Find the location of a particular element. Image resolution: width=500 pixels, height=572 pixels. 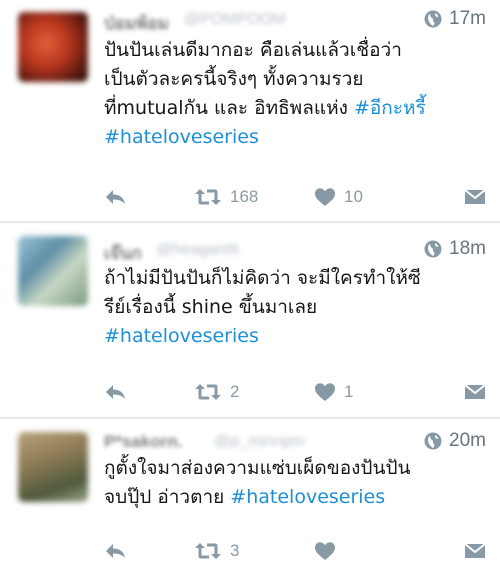

text-segment: จบปุ๊ป อ่าวตาย is located at coordinates (167, 497).